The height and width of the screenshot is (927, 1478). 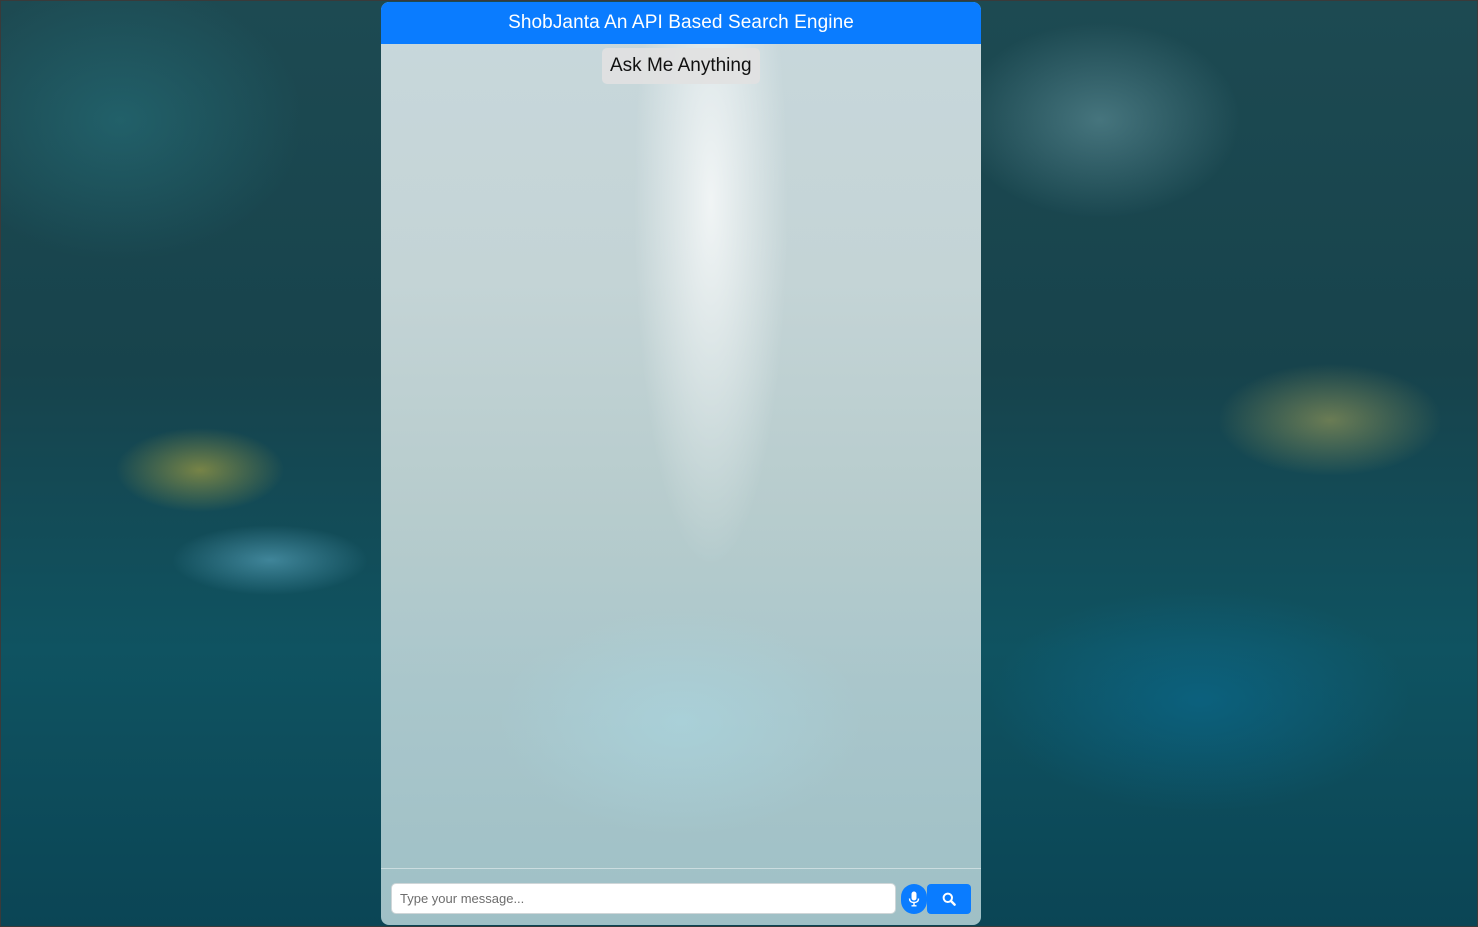 I want to click on search-button, so click(x=949, y=899).